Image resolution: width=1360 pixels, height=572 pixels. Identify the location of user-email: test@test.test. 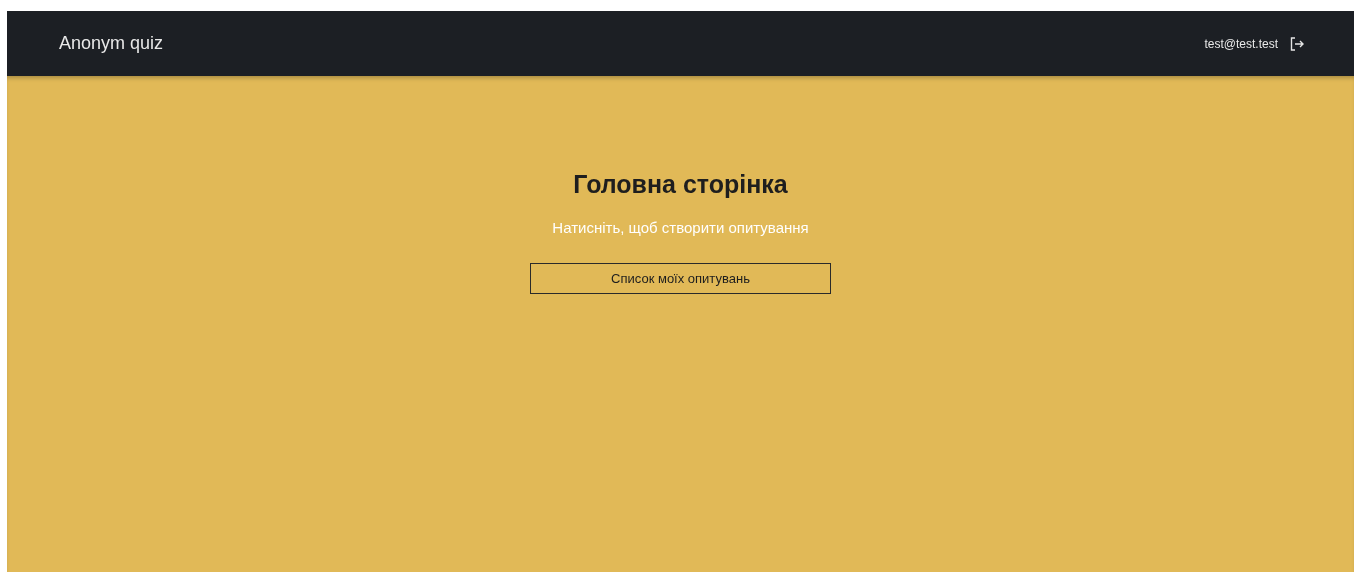
(1241, 43).